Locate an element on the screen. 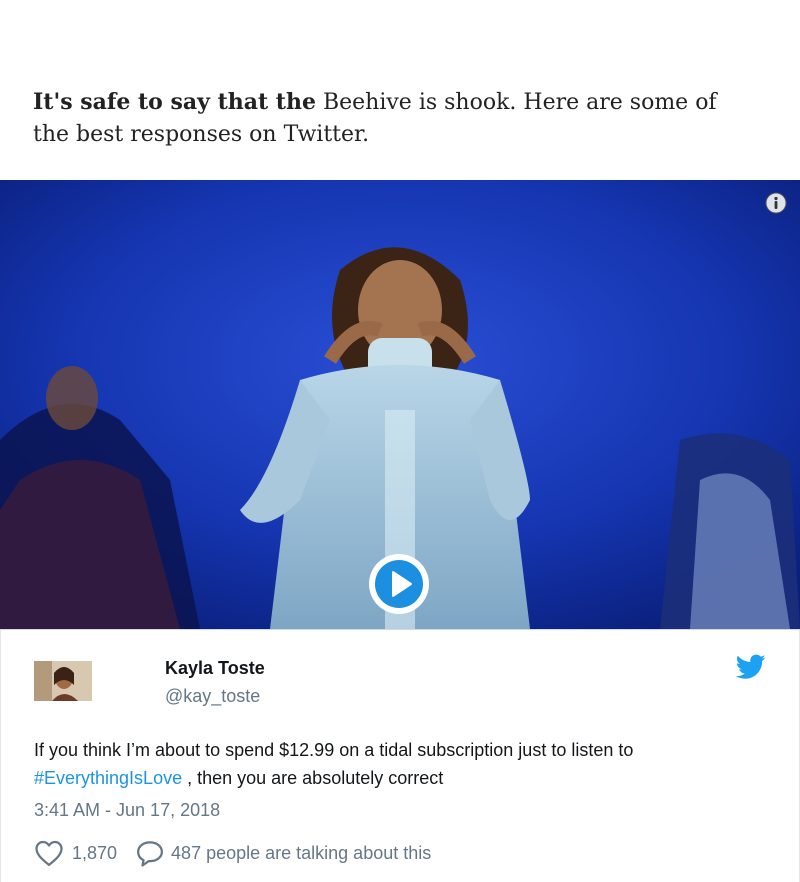  play-button is located at coordinates (399, 584).